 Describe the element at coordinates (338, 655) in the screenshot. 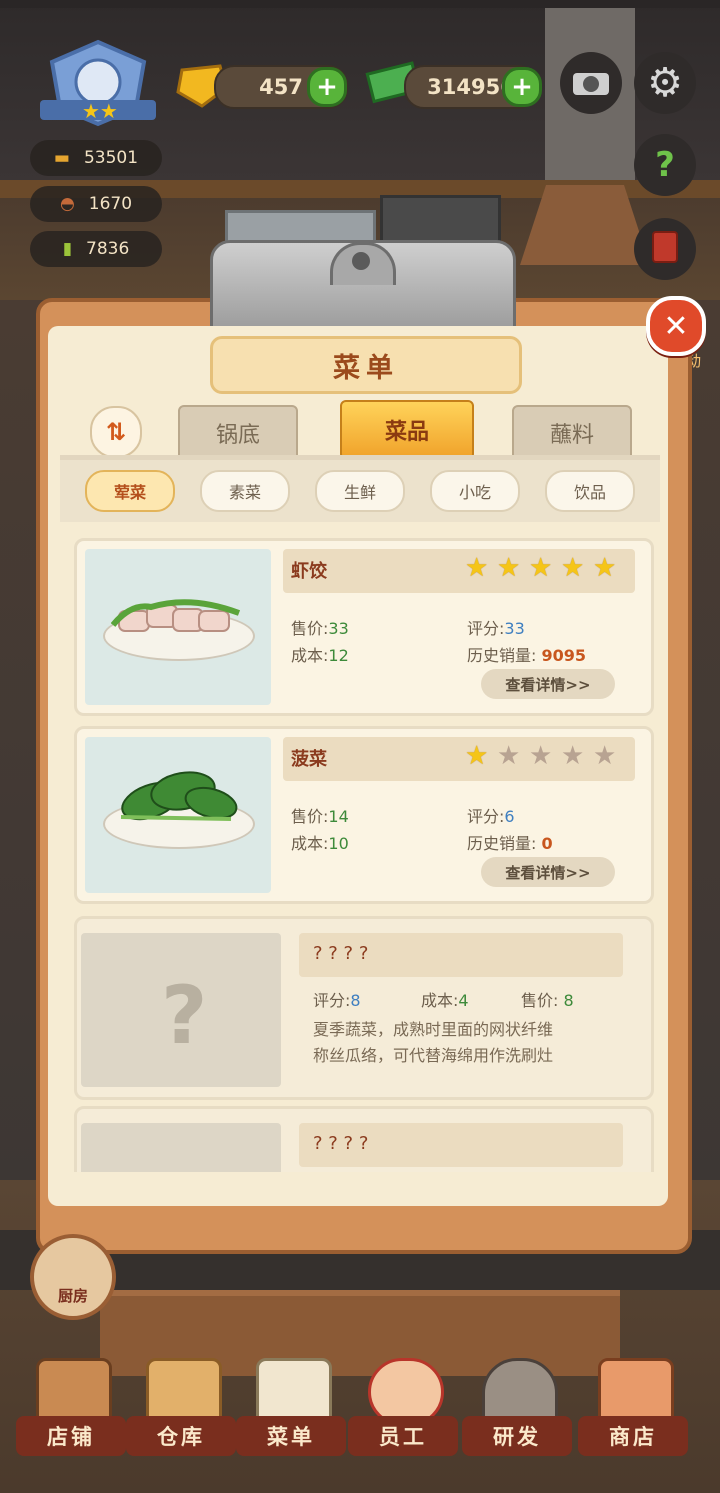

I see `cost-value: 12` at that location.